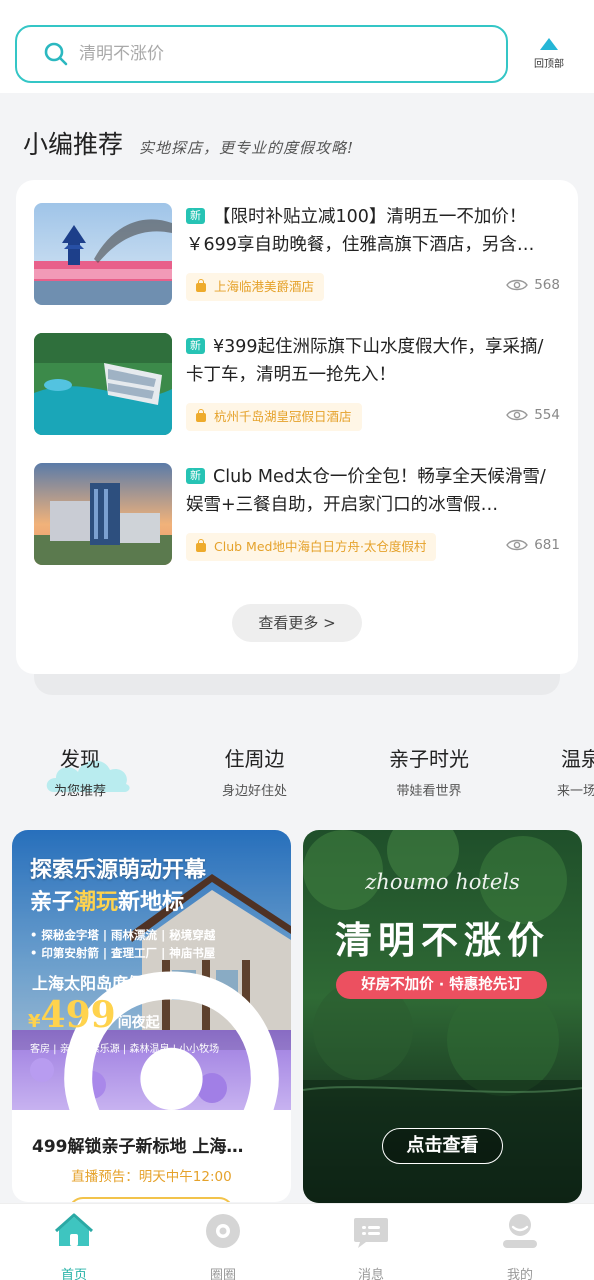 This screenshot has width=594, height=1280. I want to click on back-to-top-button: 回顶部, so click(549, 56).